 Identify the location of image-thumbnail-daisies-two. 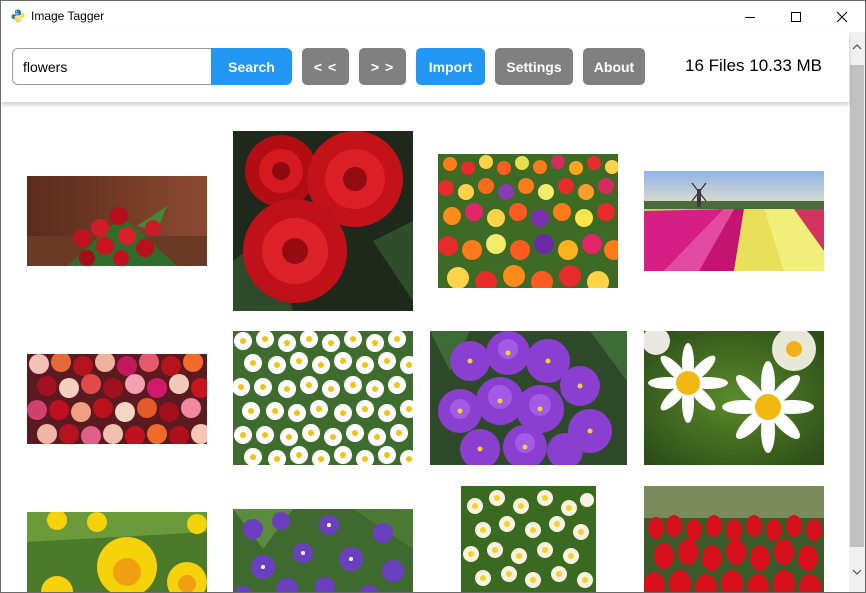
(734, 398).